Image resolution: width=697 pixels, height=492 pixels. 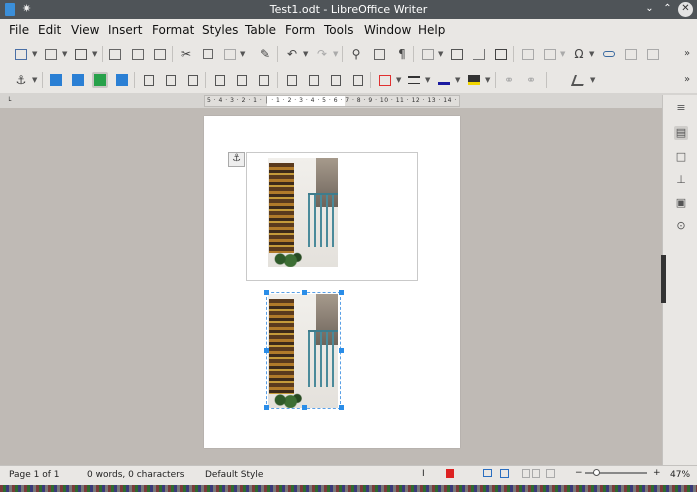 I want to click on print-icon, so click(x=138, y=54).